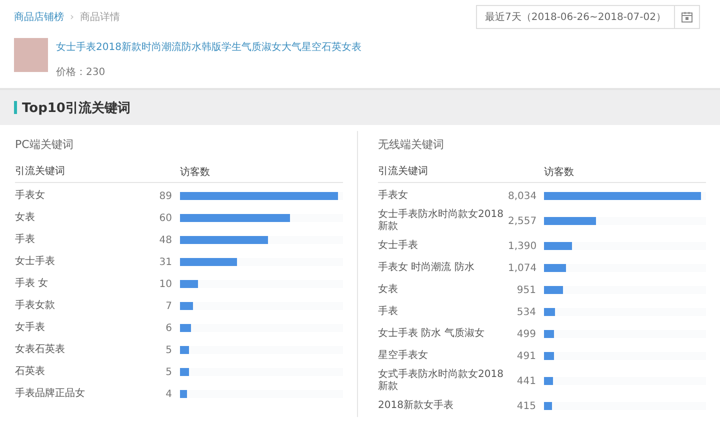 The width and height of the screenshot is (720, 425). I want to click on visitor-count: 415, so click(526, 406).